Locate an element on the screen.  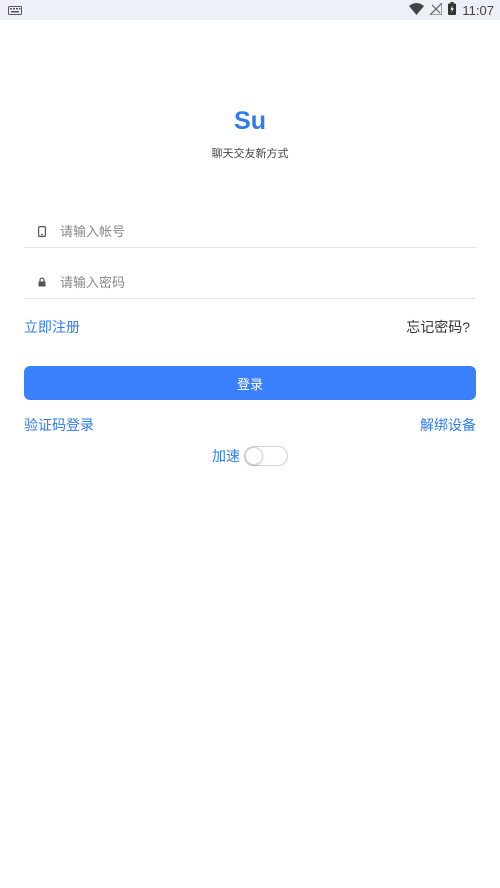
accelerate-row: 加速 is located at coordinates (250, 456).